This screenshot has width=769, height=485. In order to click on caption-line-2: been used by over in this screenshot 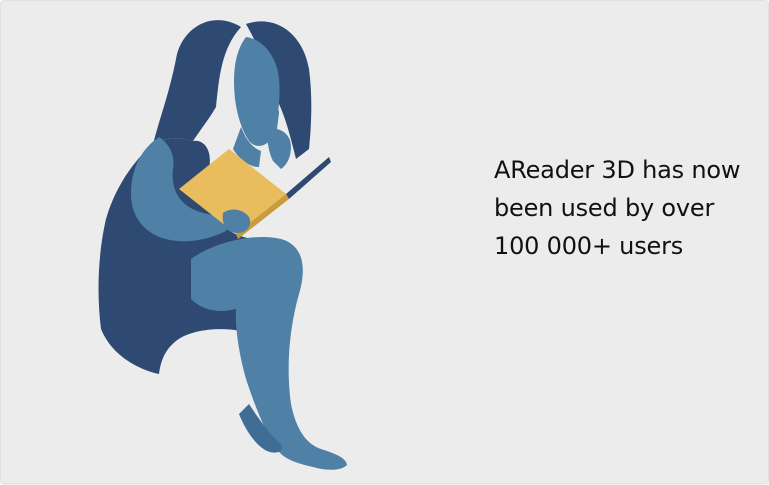, I will do `click(604, 208)`.